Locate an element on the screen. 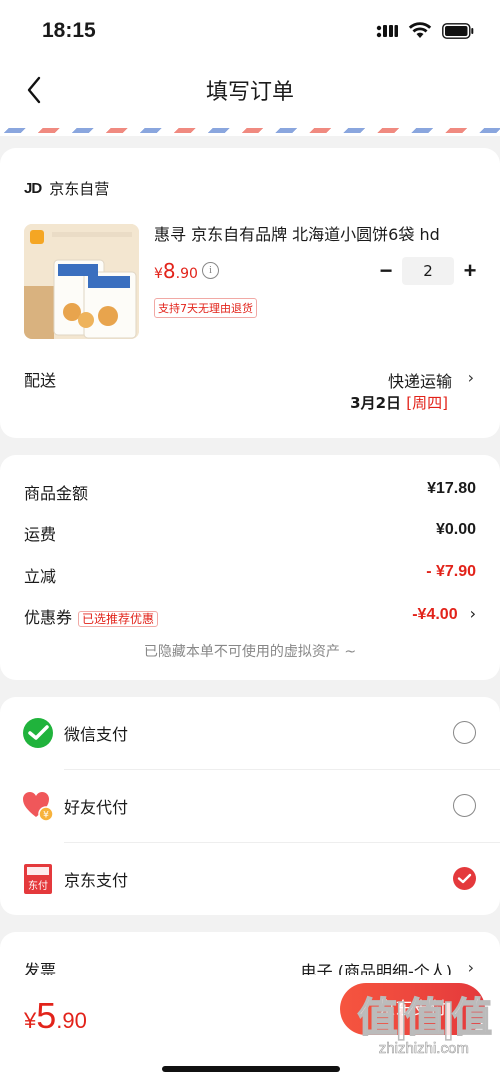  amount-label: 优惠券 is located at coordinates (48, 617).